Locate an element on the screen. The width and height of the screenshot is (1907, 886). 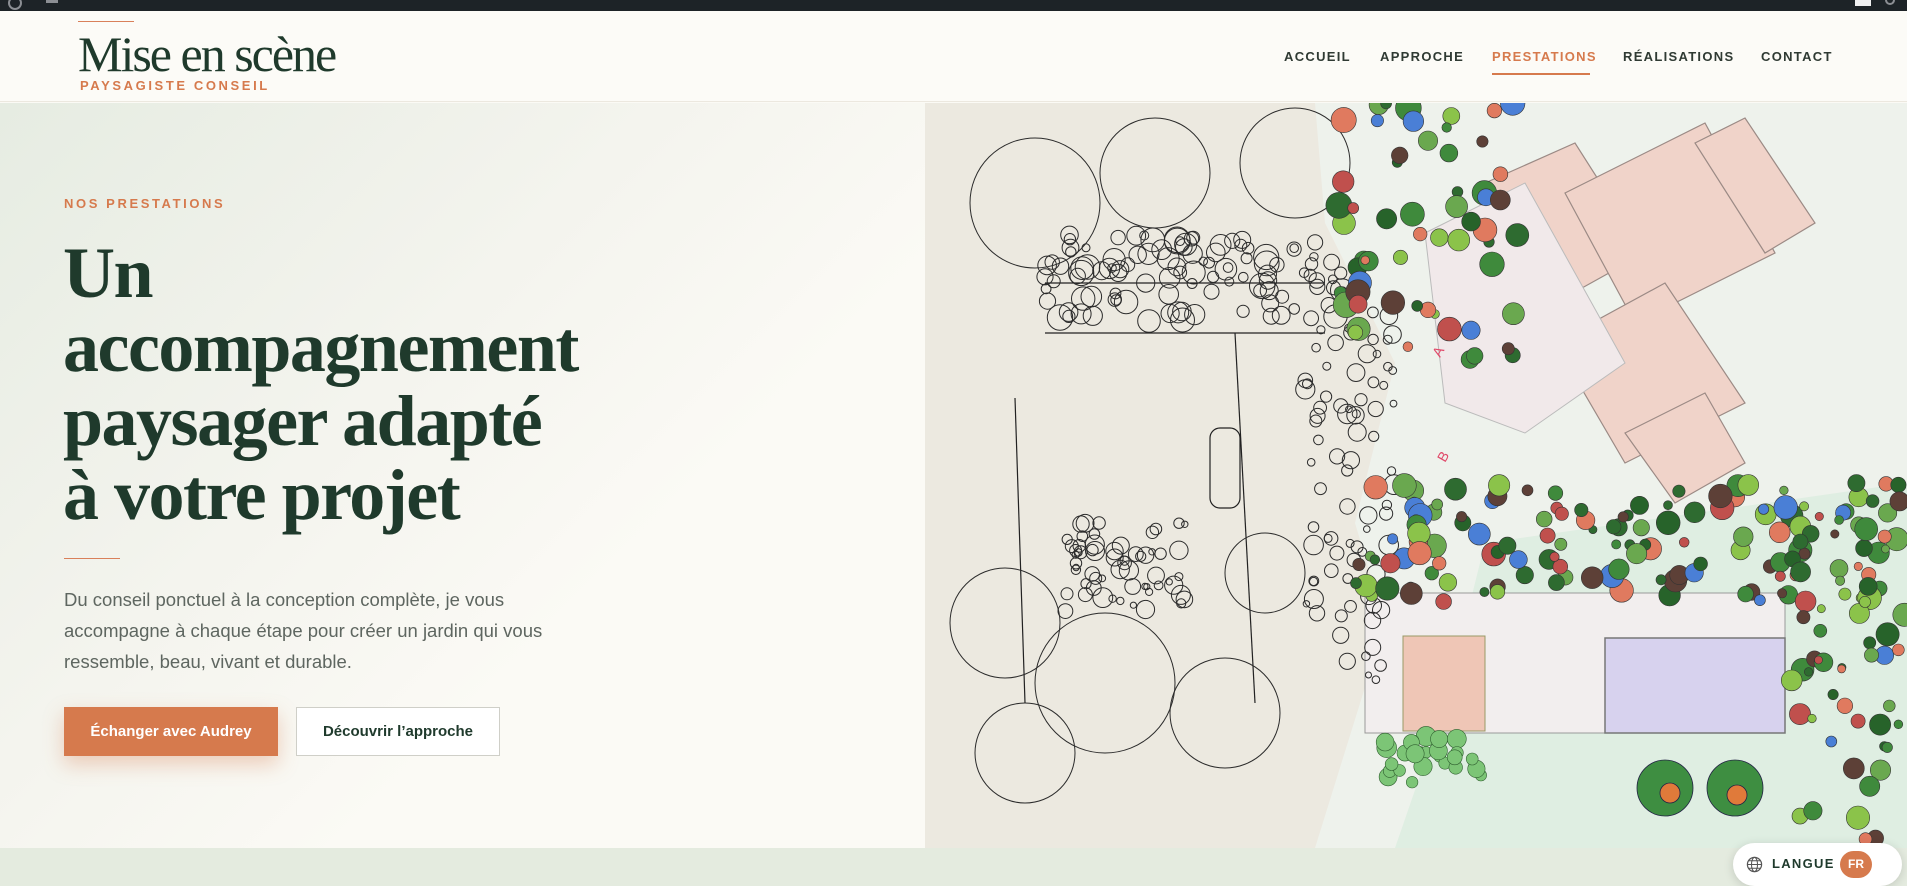
admin-menu-icon is located at coordinates (52, 1).